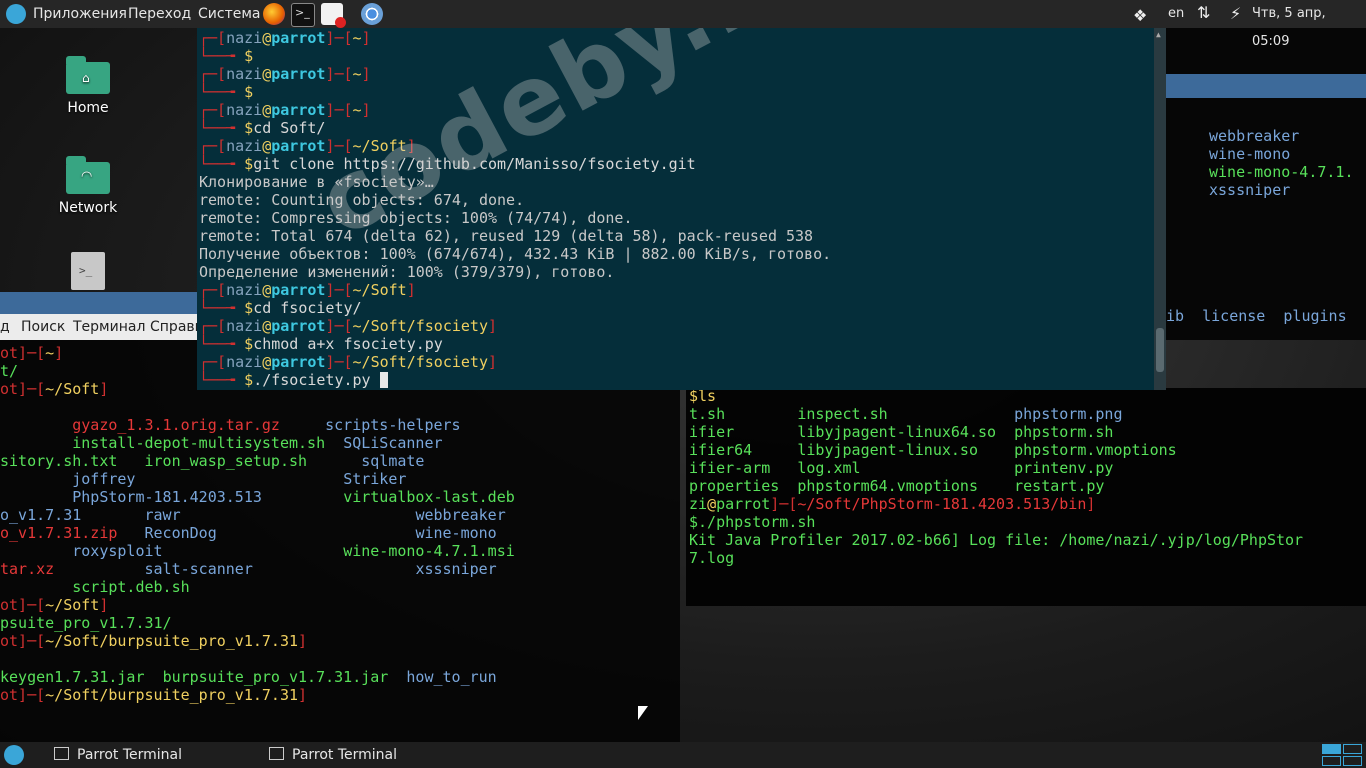 This screenshot has height=768, width=1366. I want to click on text-cursor, so click(383, 380).